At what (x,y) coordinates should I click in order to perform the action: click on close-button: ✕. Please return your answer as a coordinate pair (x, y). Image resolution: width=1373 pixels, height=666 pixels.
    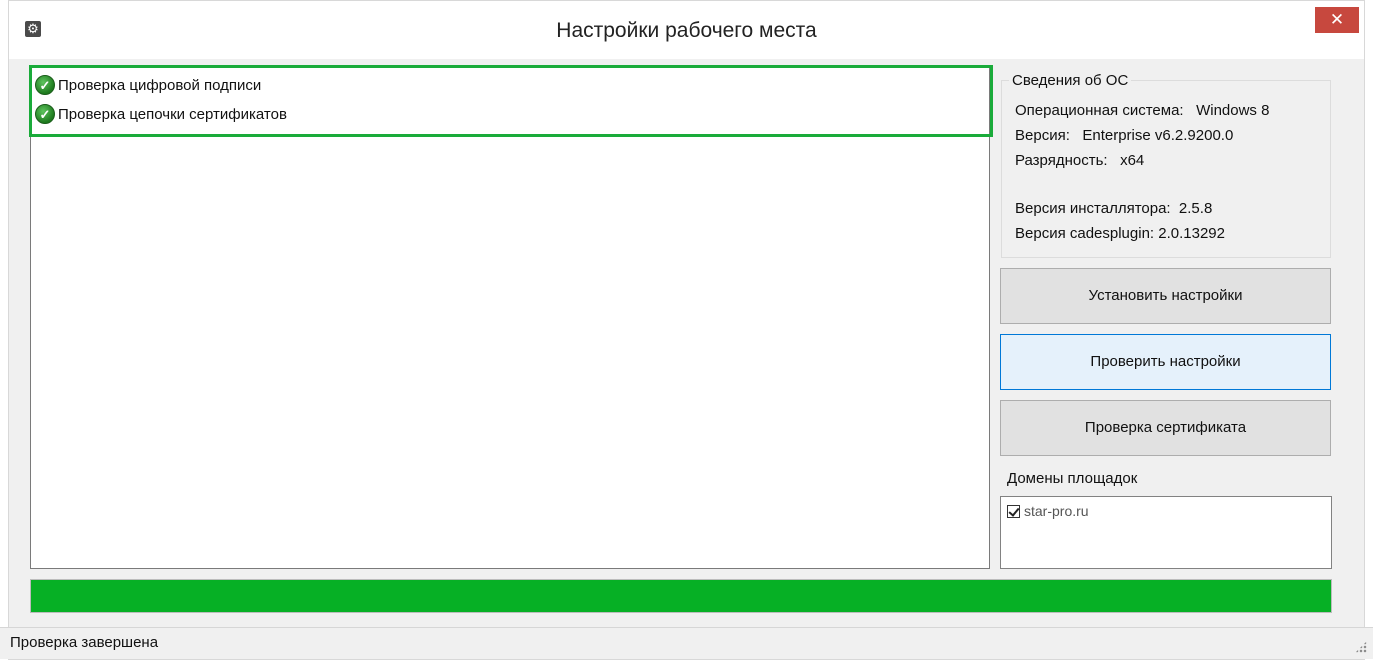
    Looking at the image, I should click on (1337, 20).